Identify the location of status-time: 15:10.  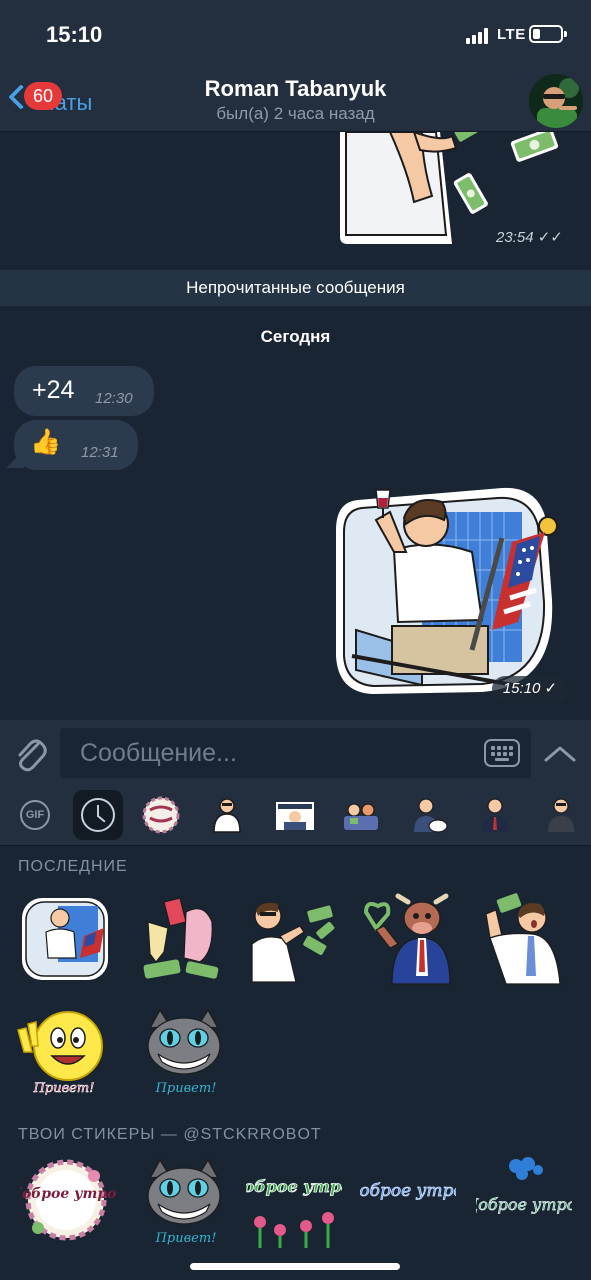
(74, 34).